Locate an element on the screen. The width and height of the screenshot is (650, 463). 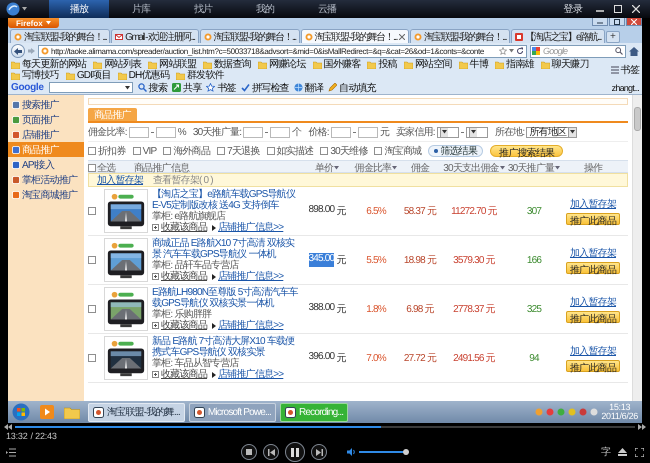
bookmark: 写博技巧 is located at coordinates (35, 75).